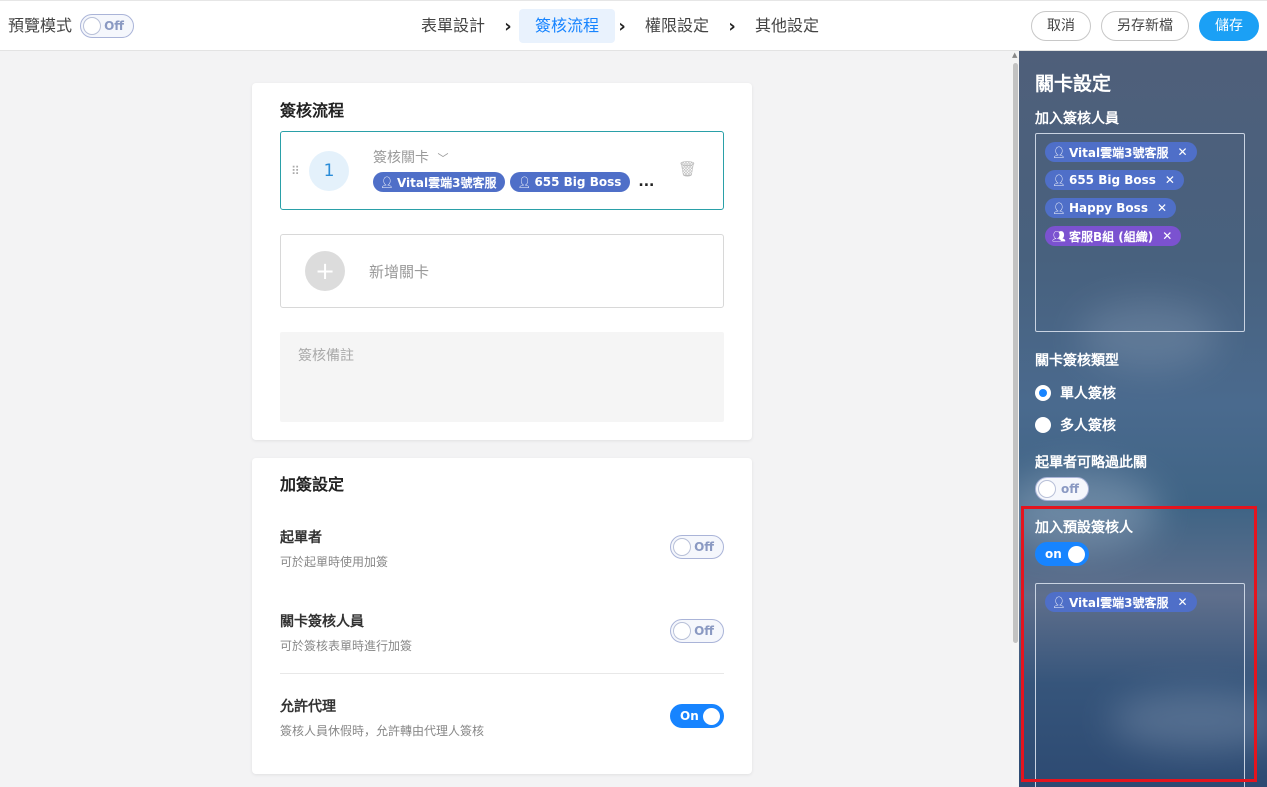 The height and width of the screenshot is (787, 1267). What do you see at coordinates (1111, 236) in the screenshot?
I see `approver-name: 客服B組 (組織)` at bounding box center [1111, 236].